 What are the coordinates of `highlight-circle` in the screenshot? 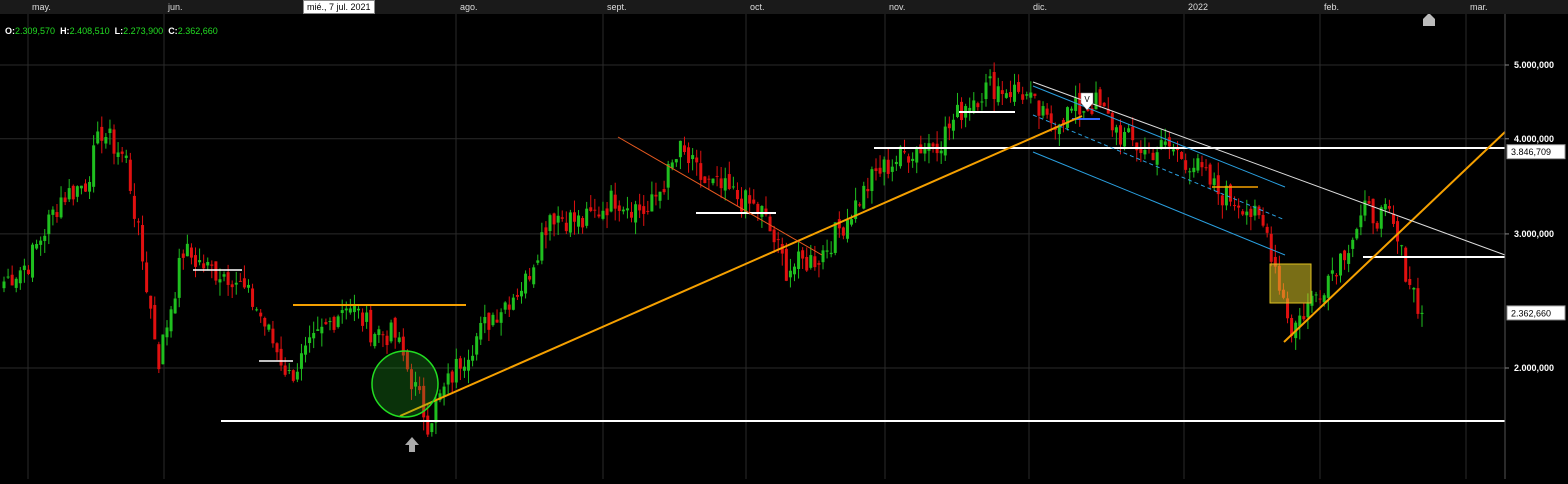 It's located at (405, 384).